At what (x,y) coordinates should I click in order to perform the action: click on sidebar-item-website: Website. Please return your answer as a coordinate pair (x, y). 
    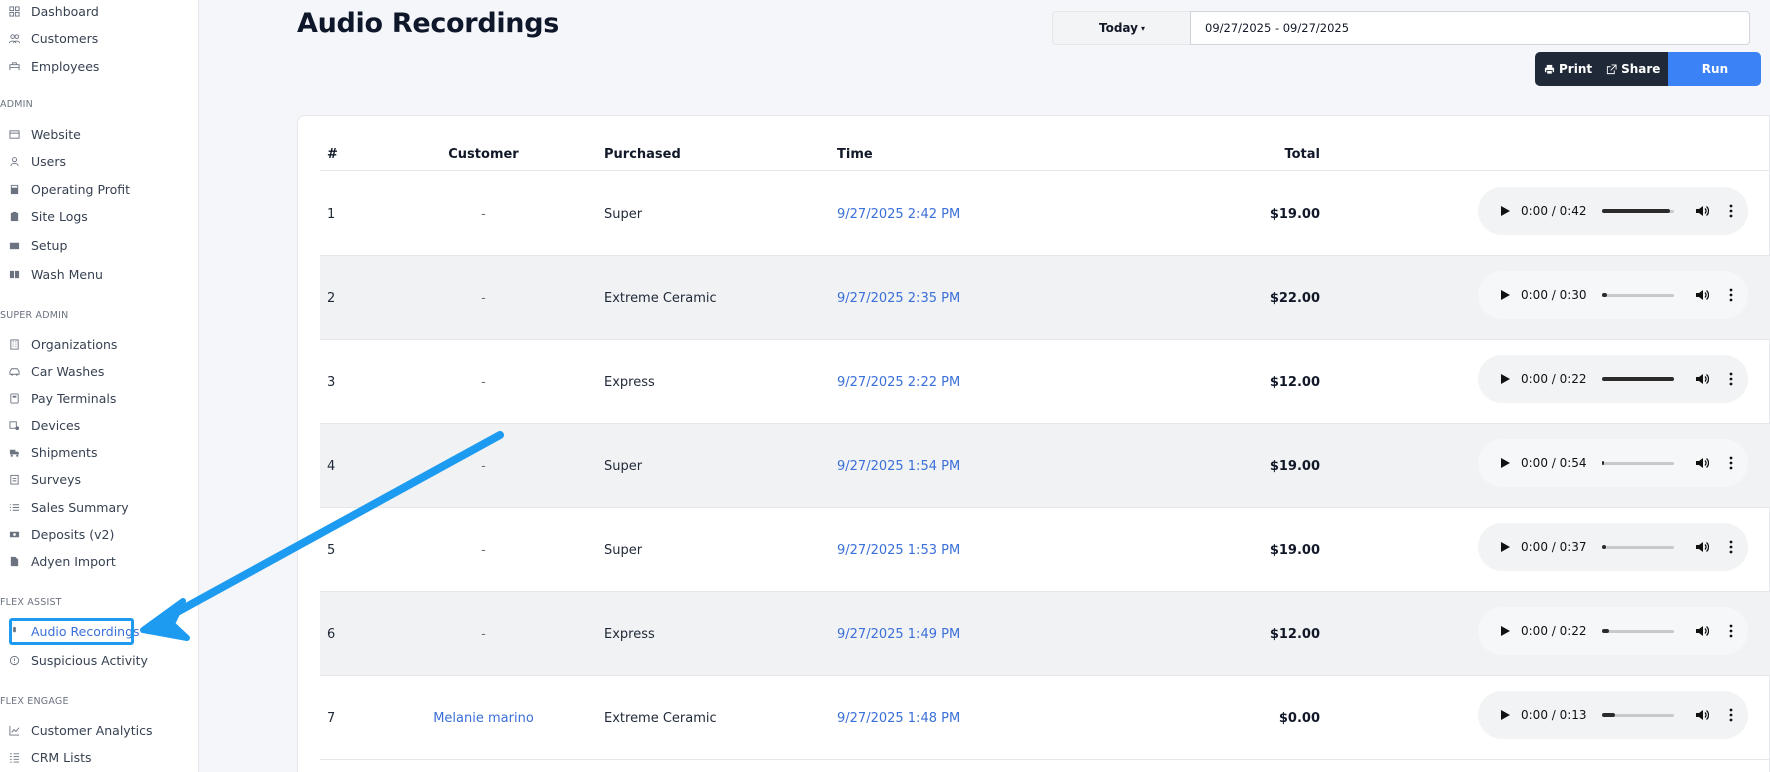
    Looking at the image, I should click on (40, 134).